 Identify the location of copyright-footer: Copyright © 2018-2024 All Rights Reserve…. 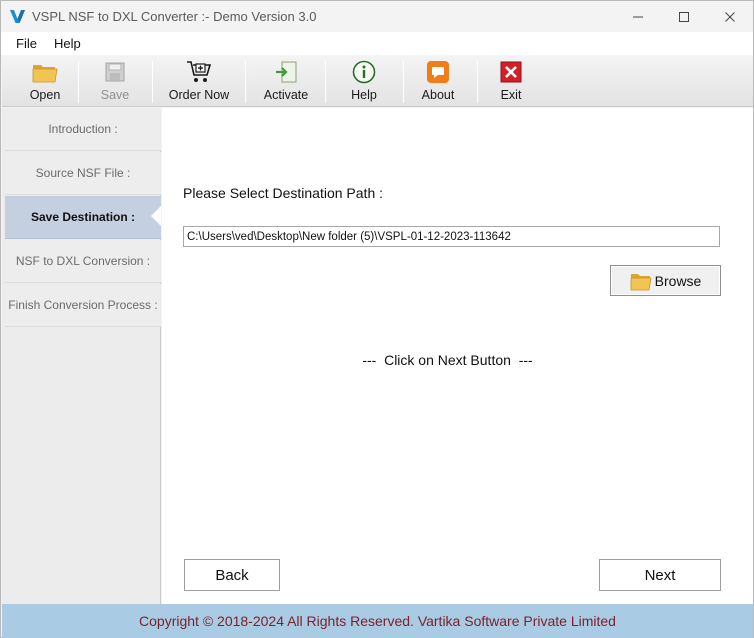
(377, 621).